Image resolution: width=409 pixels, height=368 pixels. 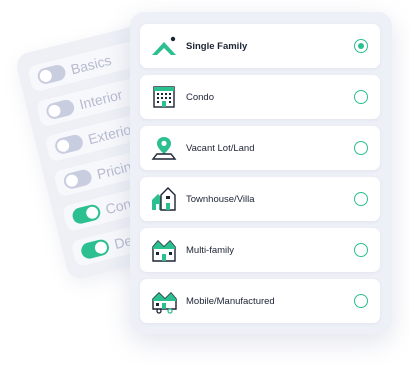 What do you see at coordinates (200, 97) in the screenshot?
I see `option-label: Condo` at bounding box center [200, 97].